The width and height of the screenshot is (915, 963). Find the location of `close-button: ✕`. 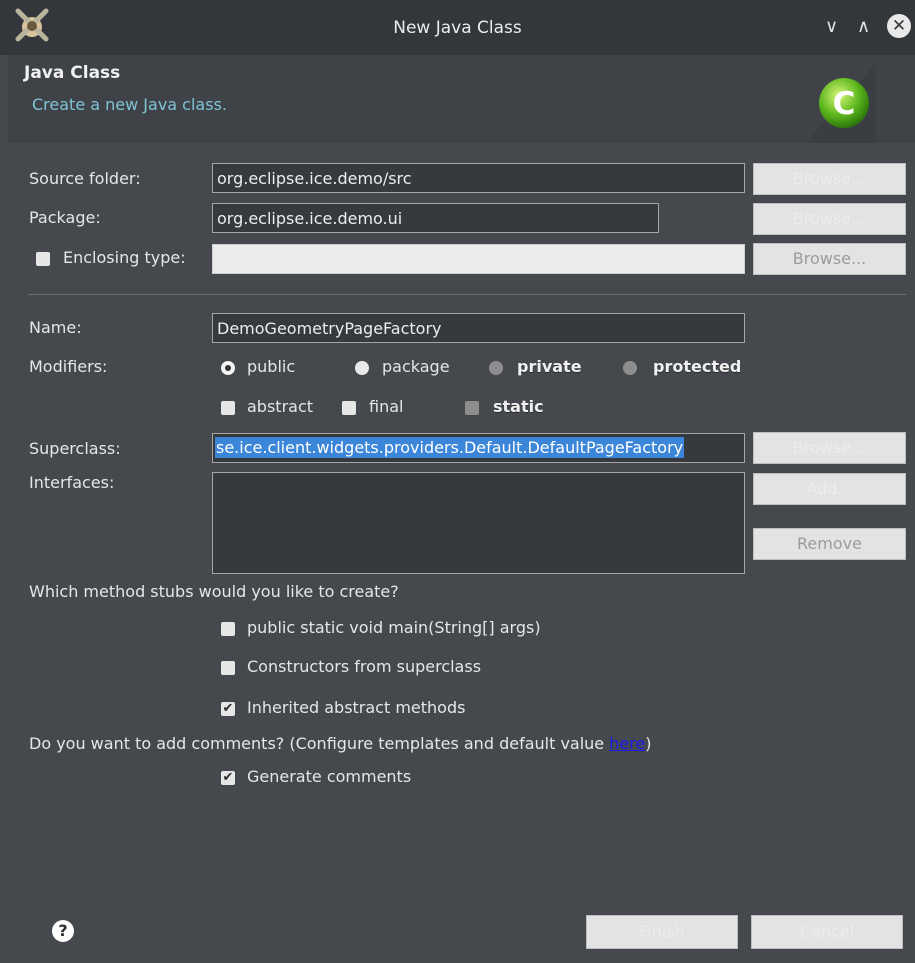

close-button: ✕ is located at coordinates (899, 26).